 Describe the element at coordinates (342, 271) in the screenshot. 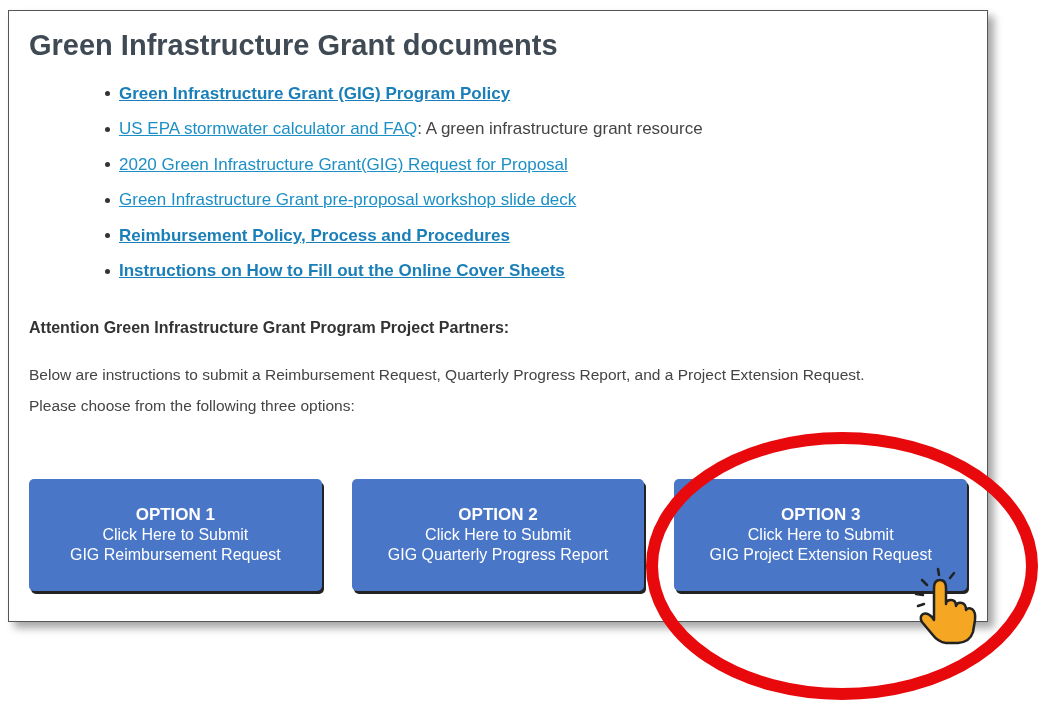

I see `document-link: Instructions on How to Fill out the Online Cover Sheets` at that location.